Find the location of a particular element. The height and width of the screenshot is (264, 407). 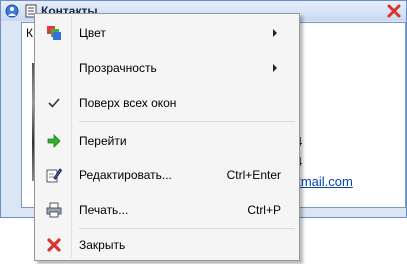

menu-item-print: Печать... Ctrl+P is located at coordinates (167, 210).